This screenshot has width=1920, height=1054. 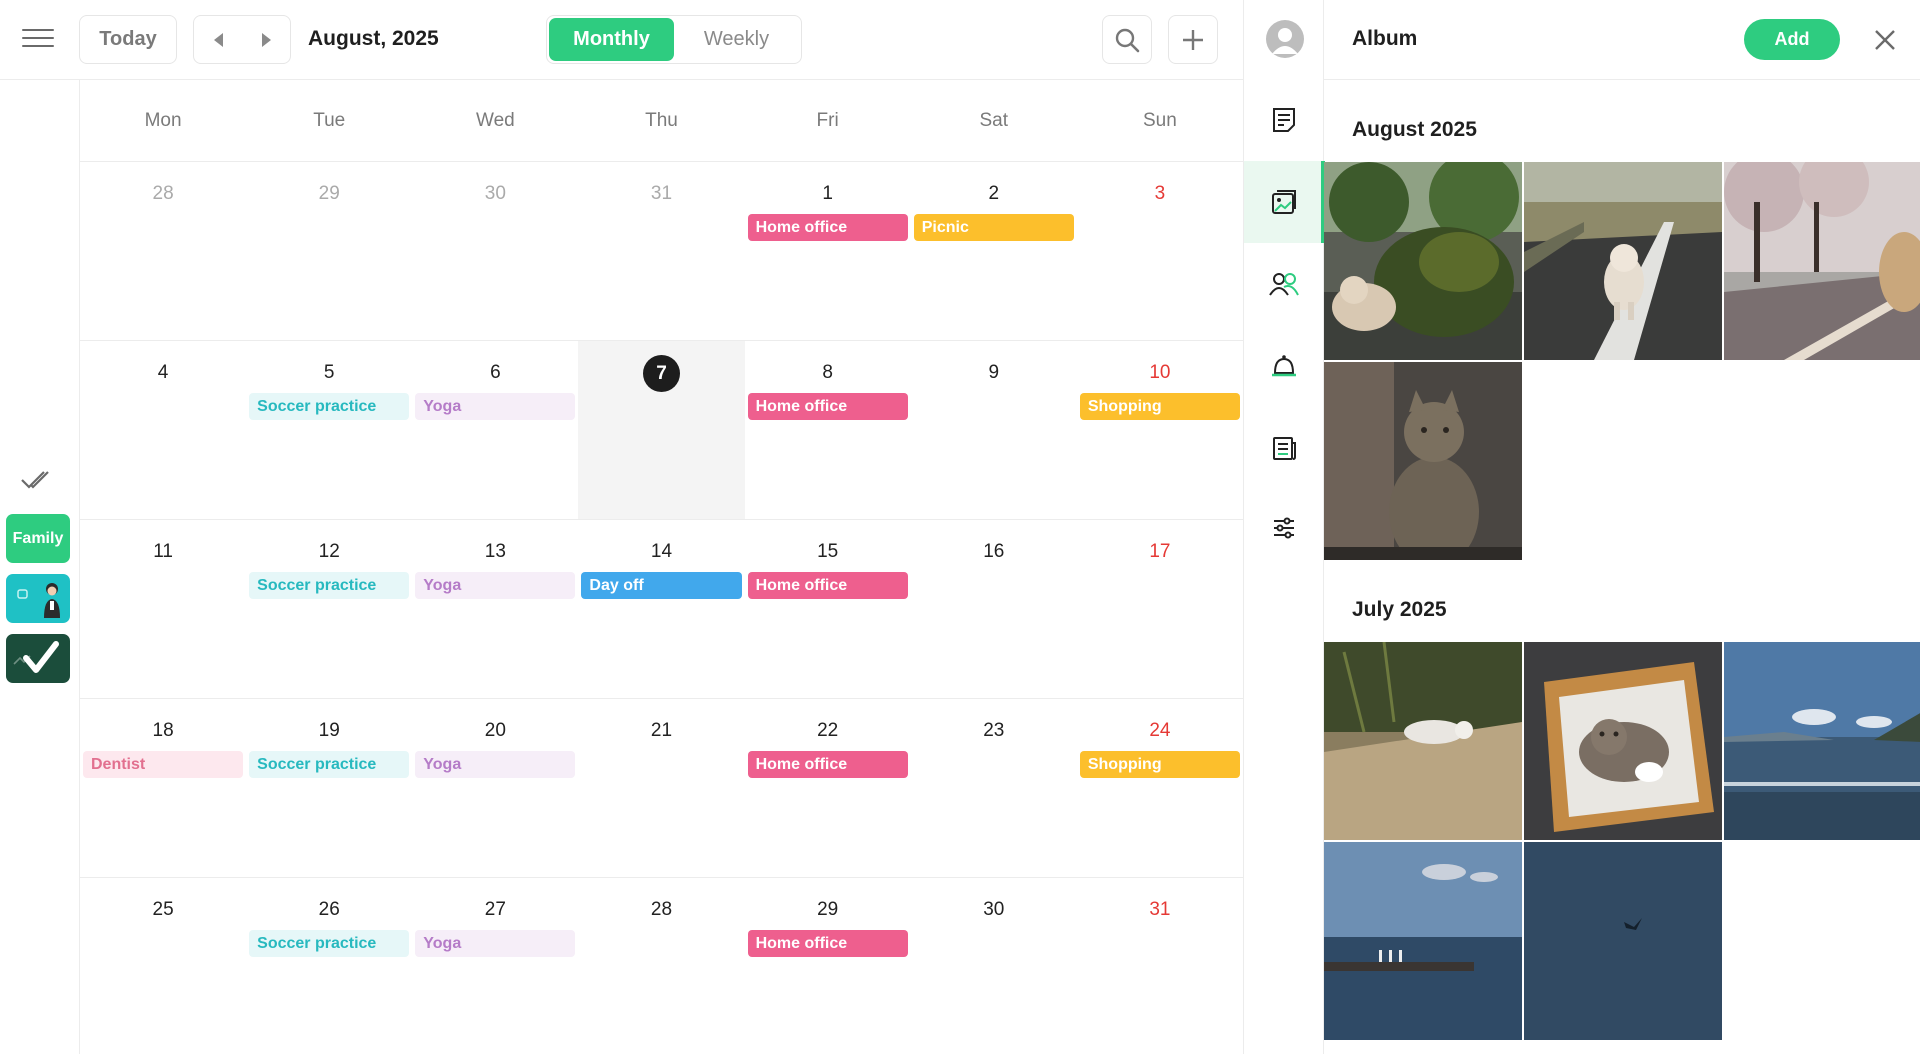 What do you see at coordinates (163, 966) in the screenshot?
I see `day-cell: 25` at bounding box center [163, 966].